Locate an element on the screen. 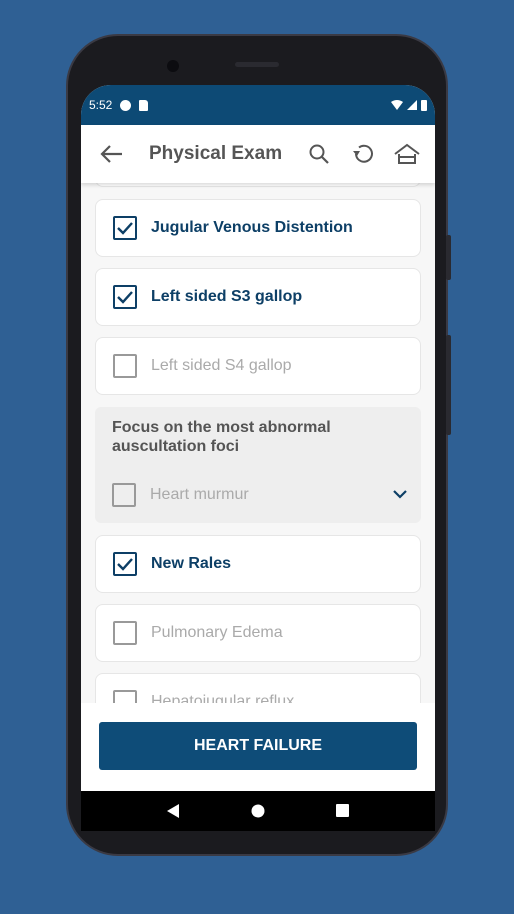 The height and width of the screenshot is (914, 514). list-item: Left sided S4 gallop is located at coordinates (258, 366).